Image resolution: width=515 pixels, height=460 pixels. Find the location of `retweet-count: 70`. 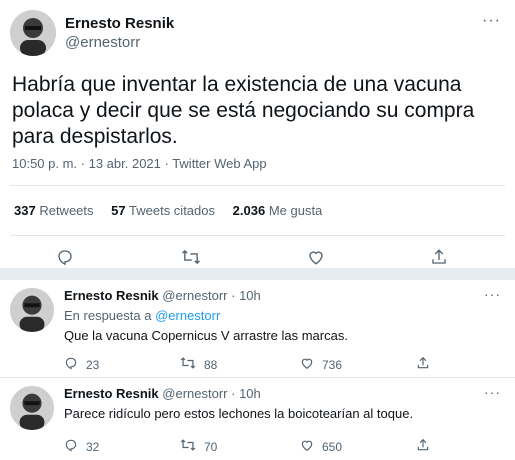

retweet-count: 70 is located at coordinates (211, 446).